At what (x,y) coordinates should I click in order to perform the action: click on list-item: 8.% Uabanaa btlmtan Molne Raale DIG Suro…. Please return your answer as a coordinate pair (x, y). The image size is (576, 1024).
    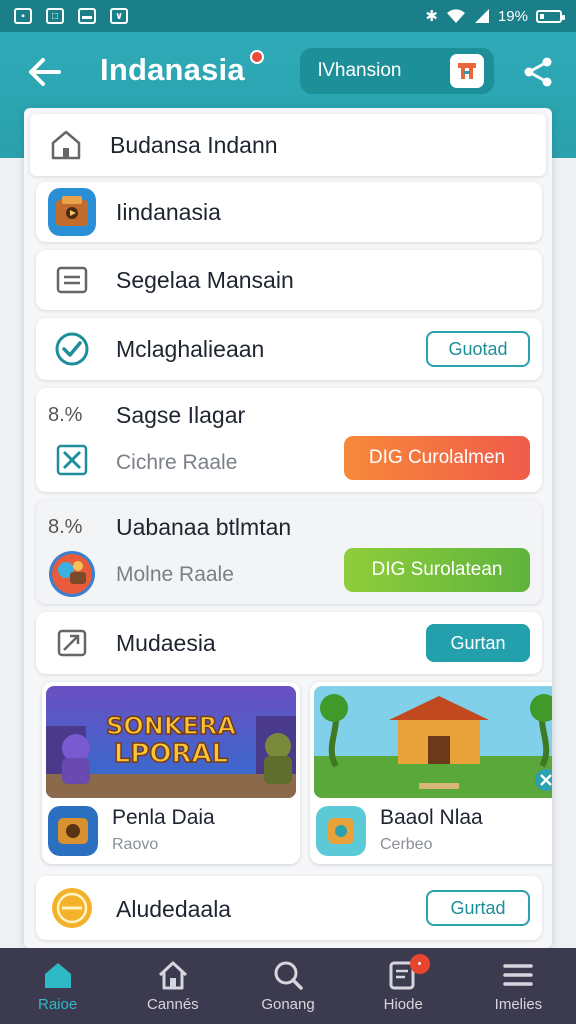
    Looking at the image, I should click on (289, 552).